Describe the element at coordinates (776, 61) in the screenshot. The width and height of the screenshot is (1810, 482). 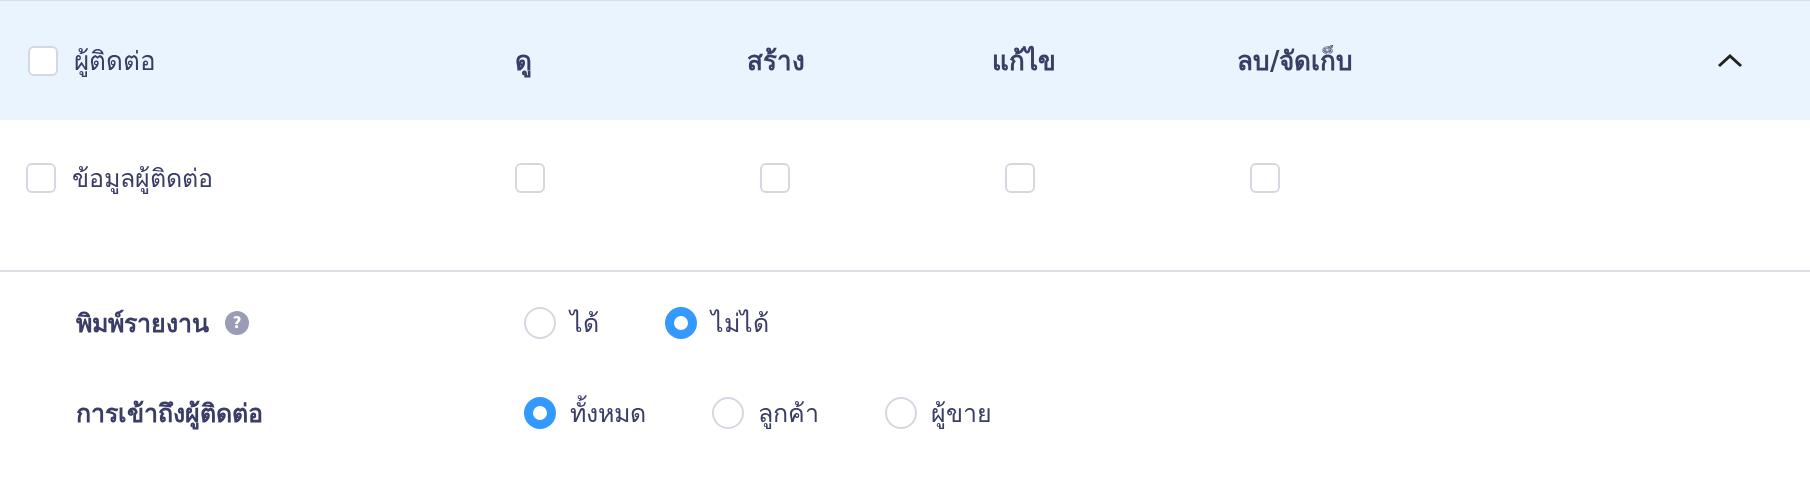
I see `column-header: สร้าง` at that location.